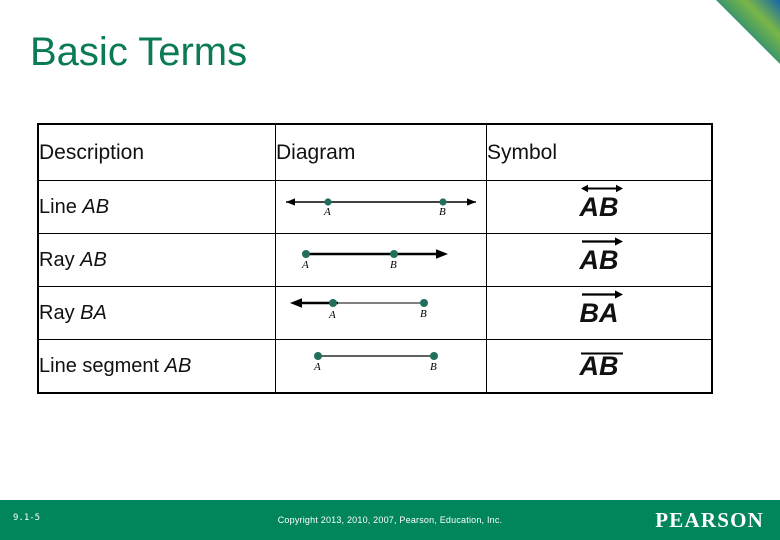  I want to click on cell-diagram-ray-right: A B, so click(381, 260).